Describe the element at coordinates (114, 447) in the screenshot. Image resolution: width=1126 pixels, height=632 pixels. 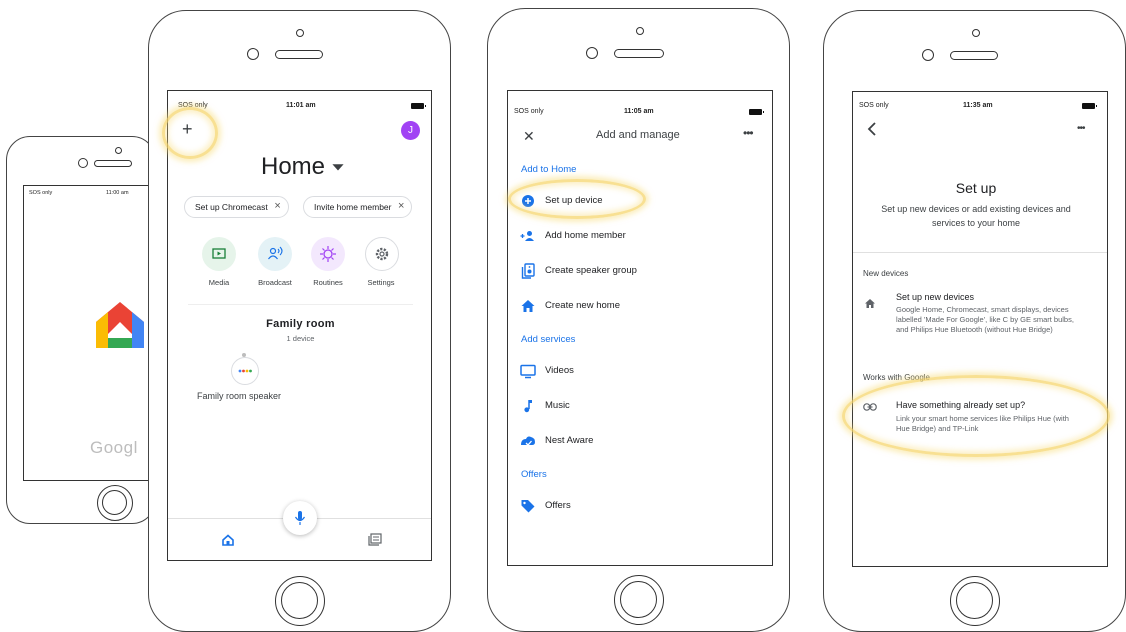
I see `brand-text: Googl` at that location.